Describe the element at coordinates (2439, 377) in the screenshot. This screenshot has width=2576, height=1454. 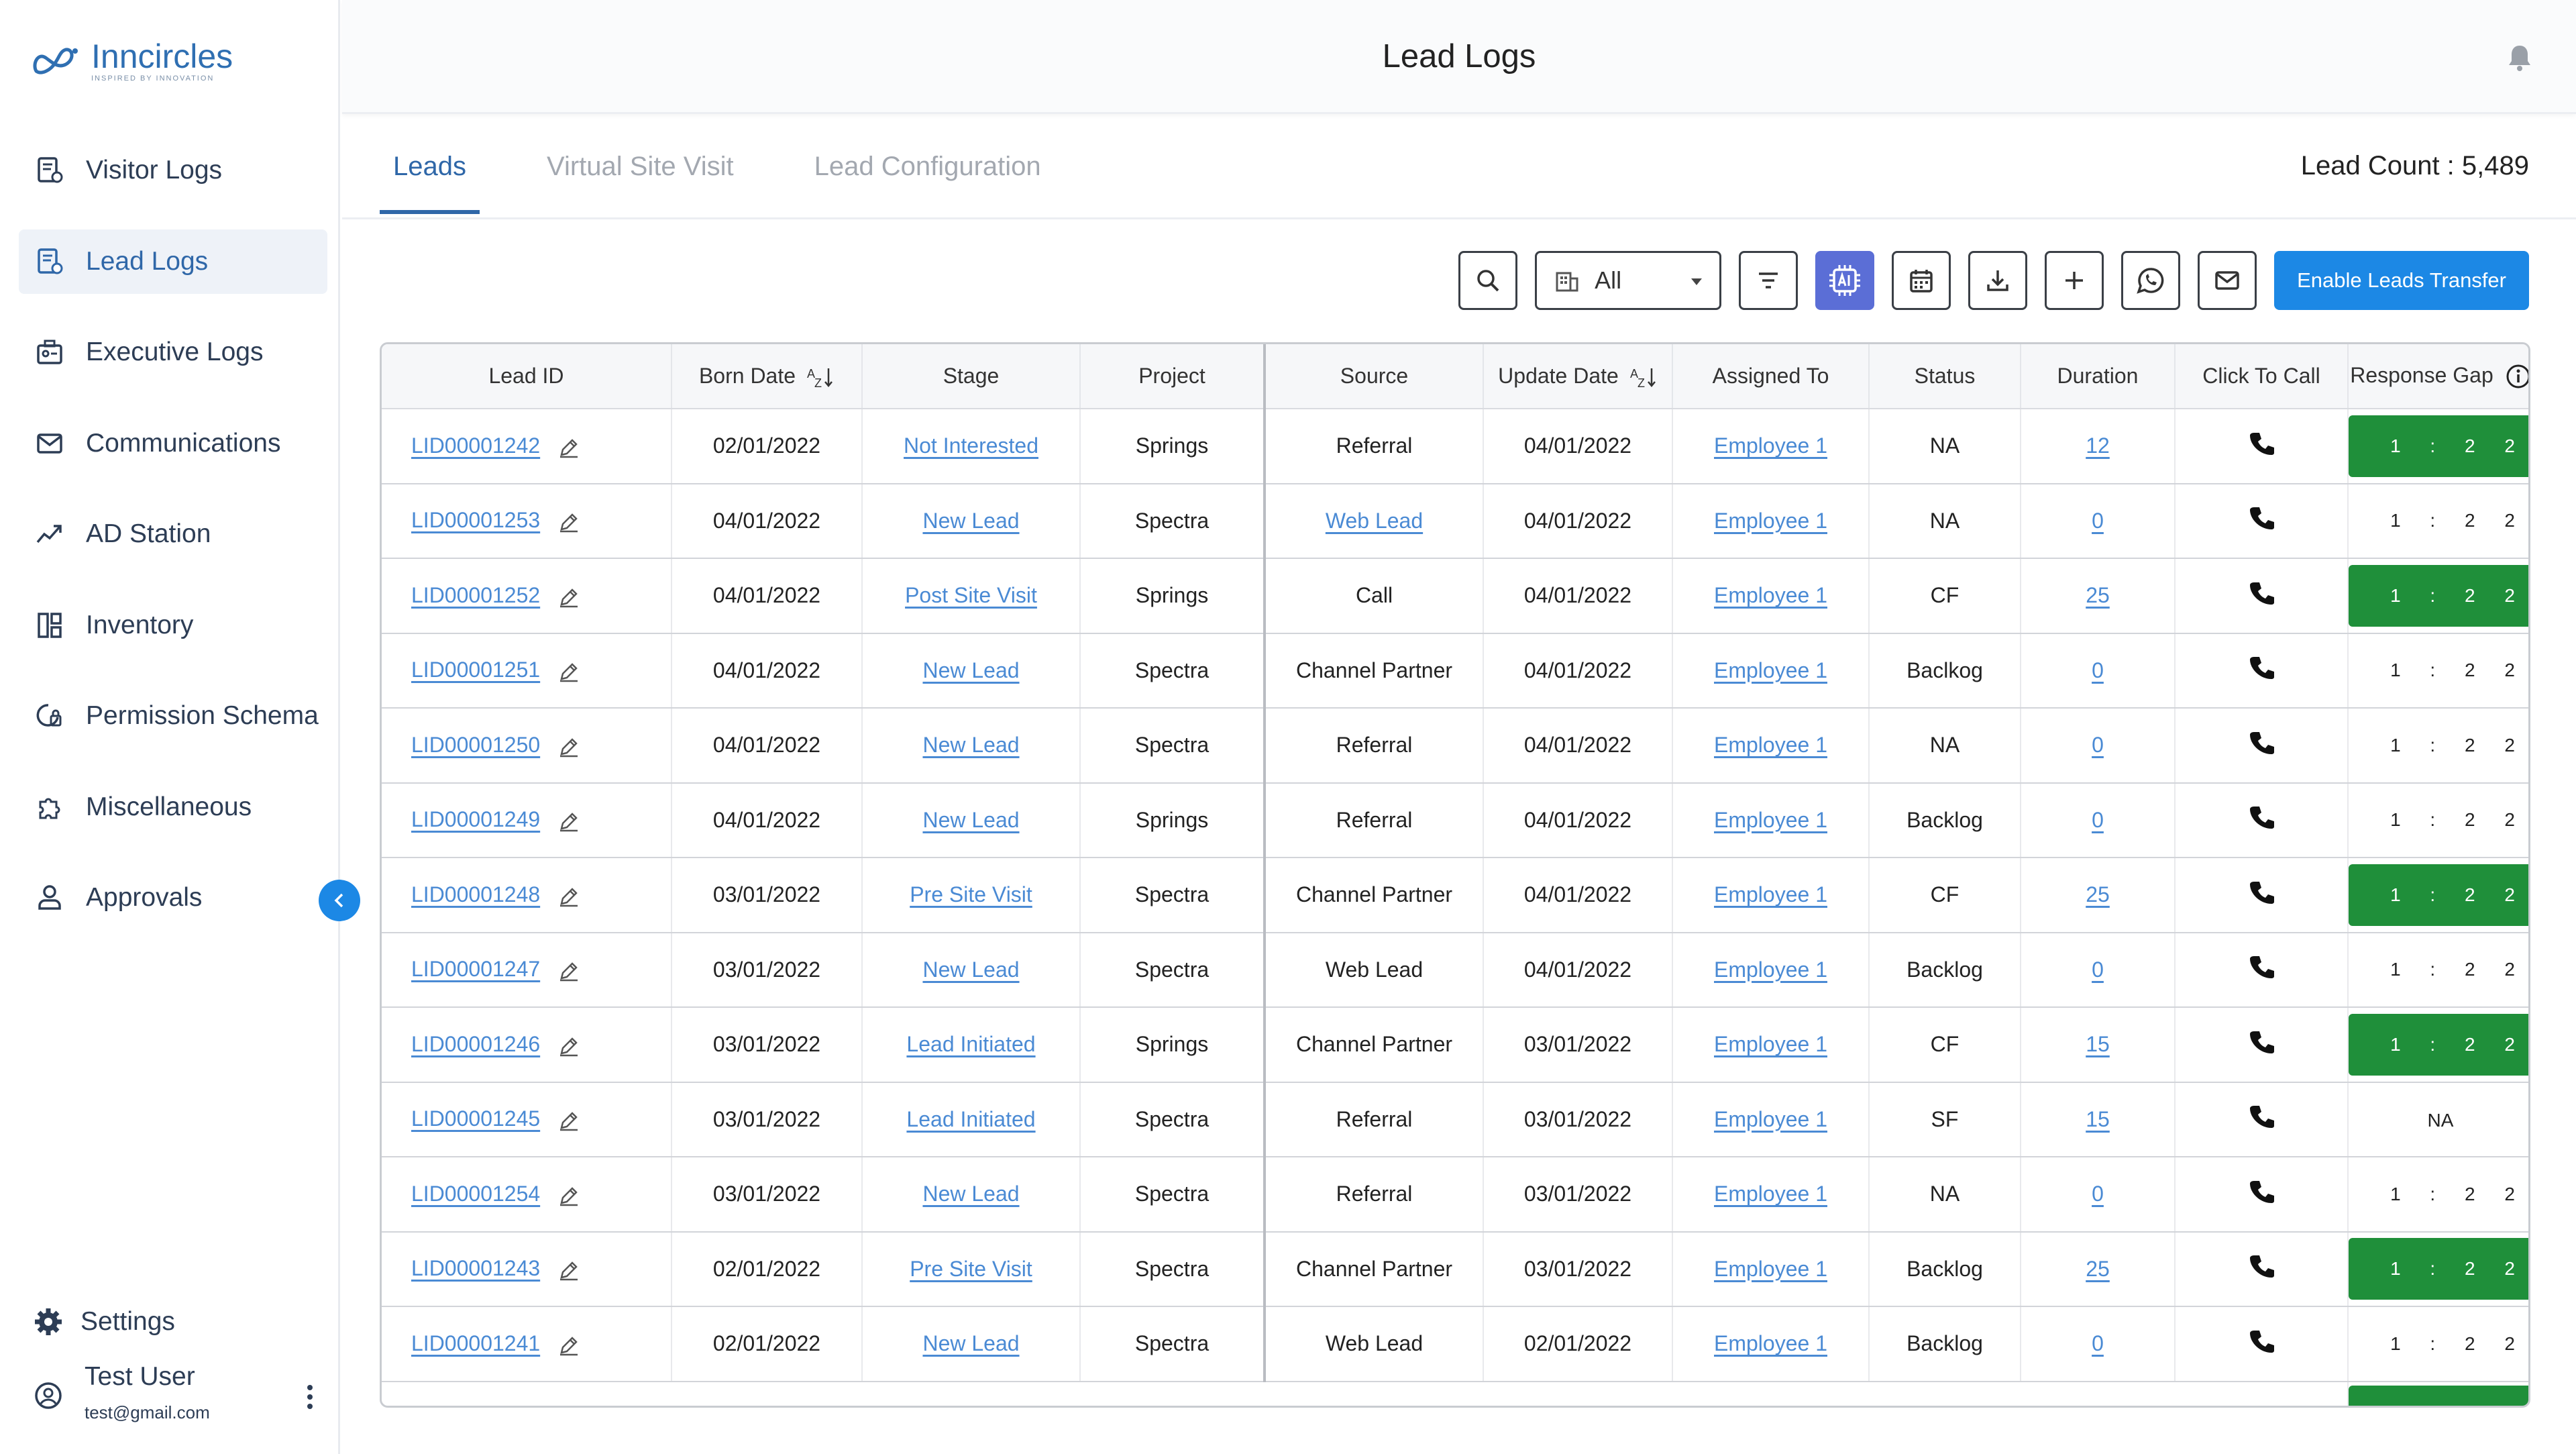
I see `col-header-response-gap: Response Gap` at that location.